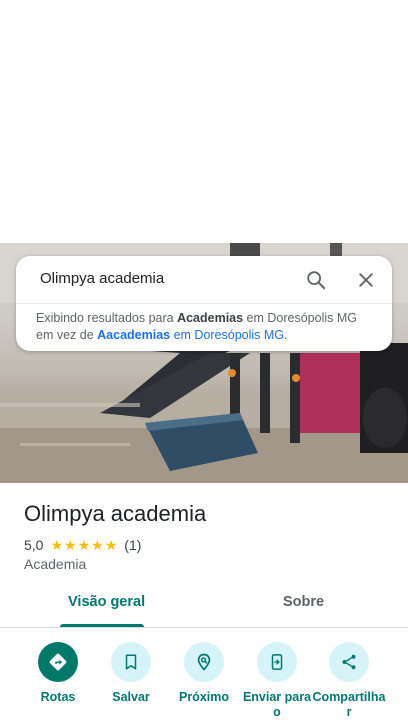 The height and width of the screenshot is (726, 408). I want to click on send-to-phone-icon, so click(277, 662).